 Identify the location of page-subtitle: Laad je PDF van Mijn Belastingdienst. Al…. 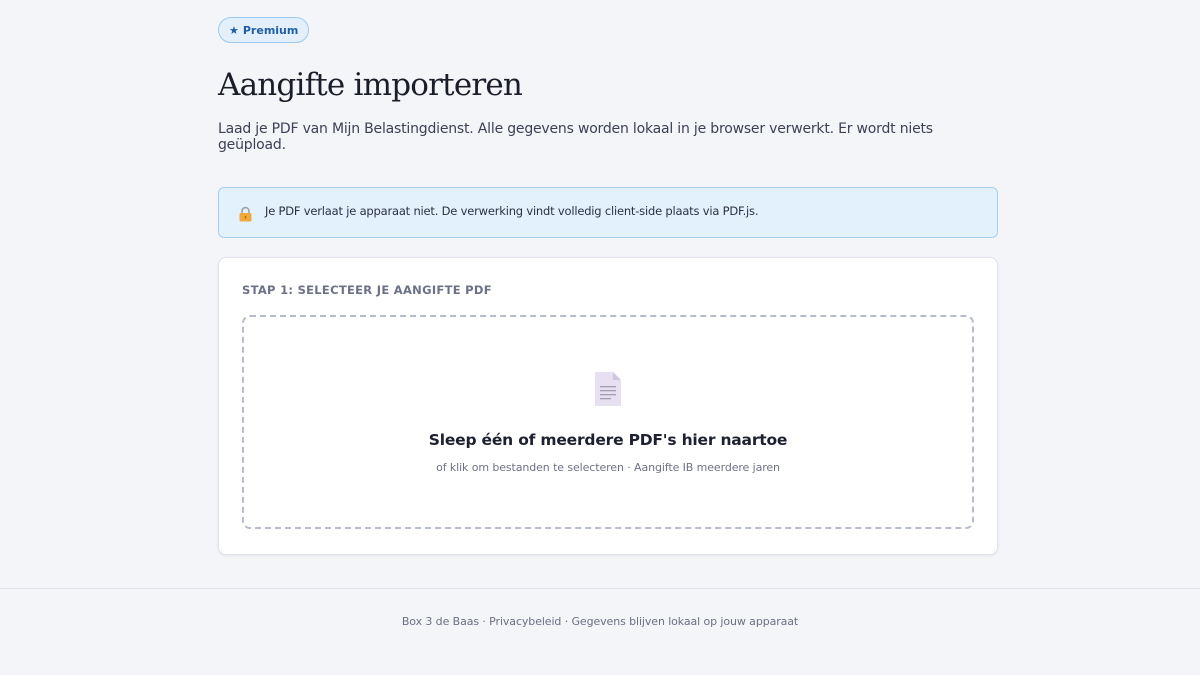
(575, 137).